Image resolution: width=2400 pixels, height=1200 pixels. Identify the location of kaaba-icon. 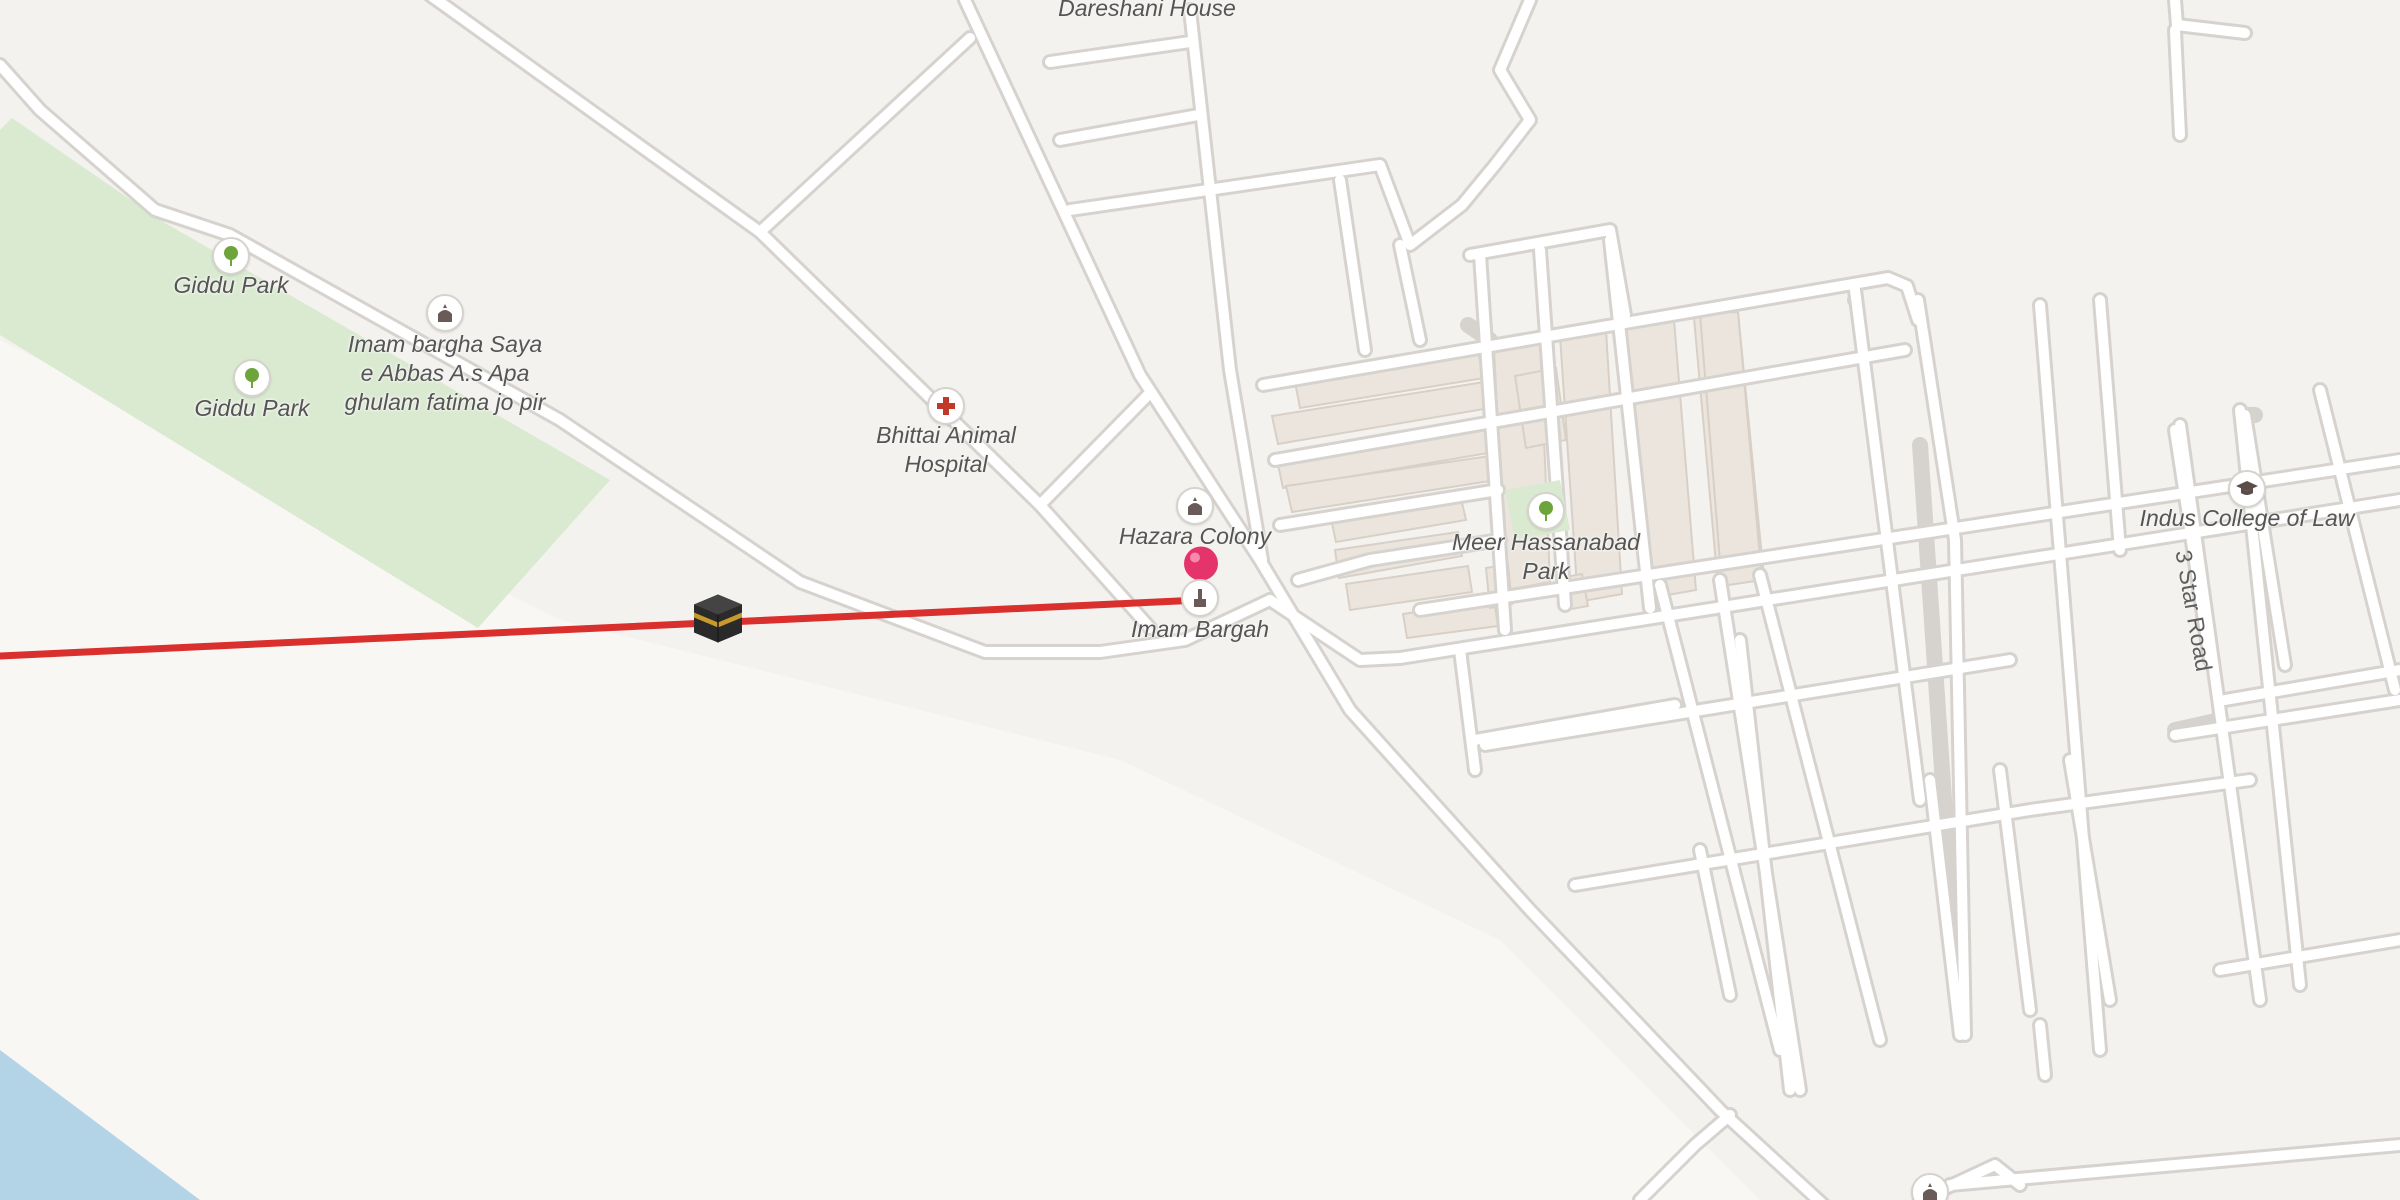
(718, 621).